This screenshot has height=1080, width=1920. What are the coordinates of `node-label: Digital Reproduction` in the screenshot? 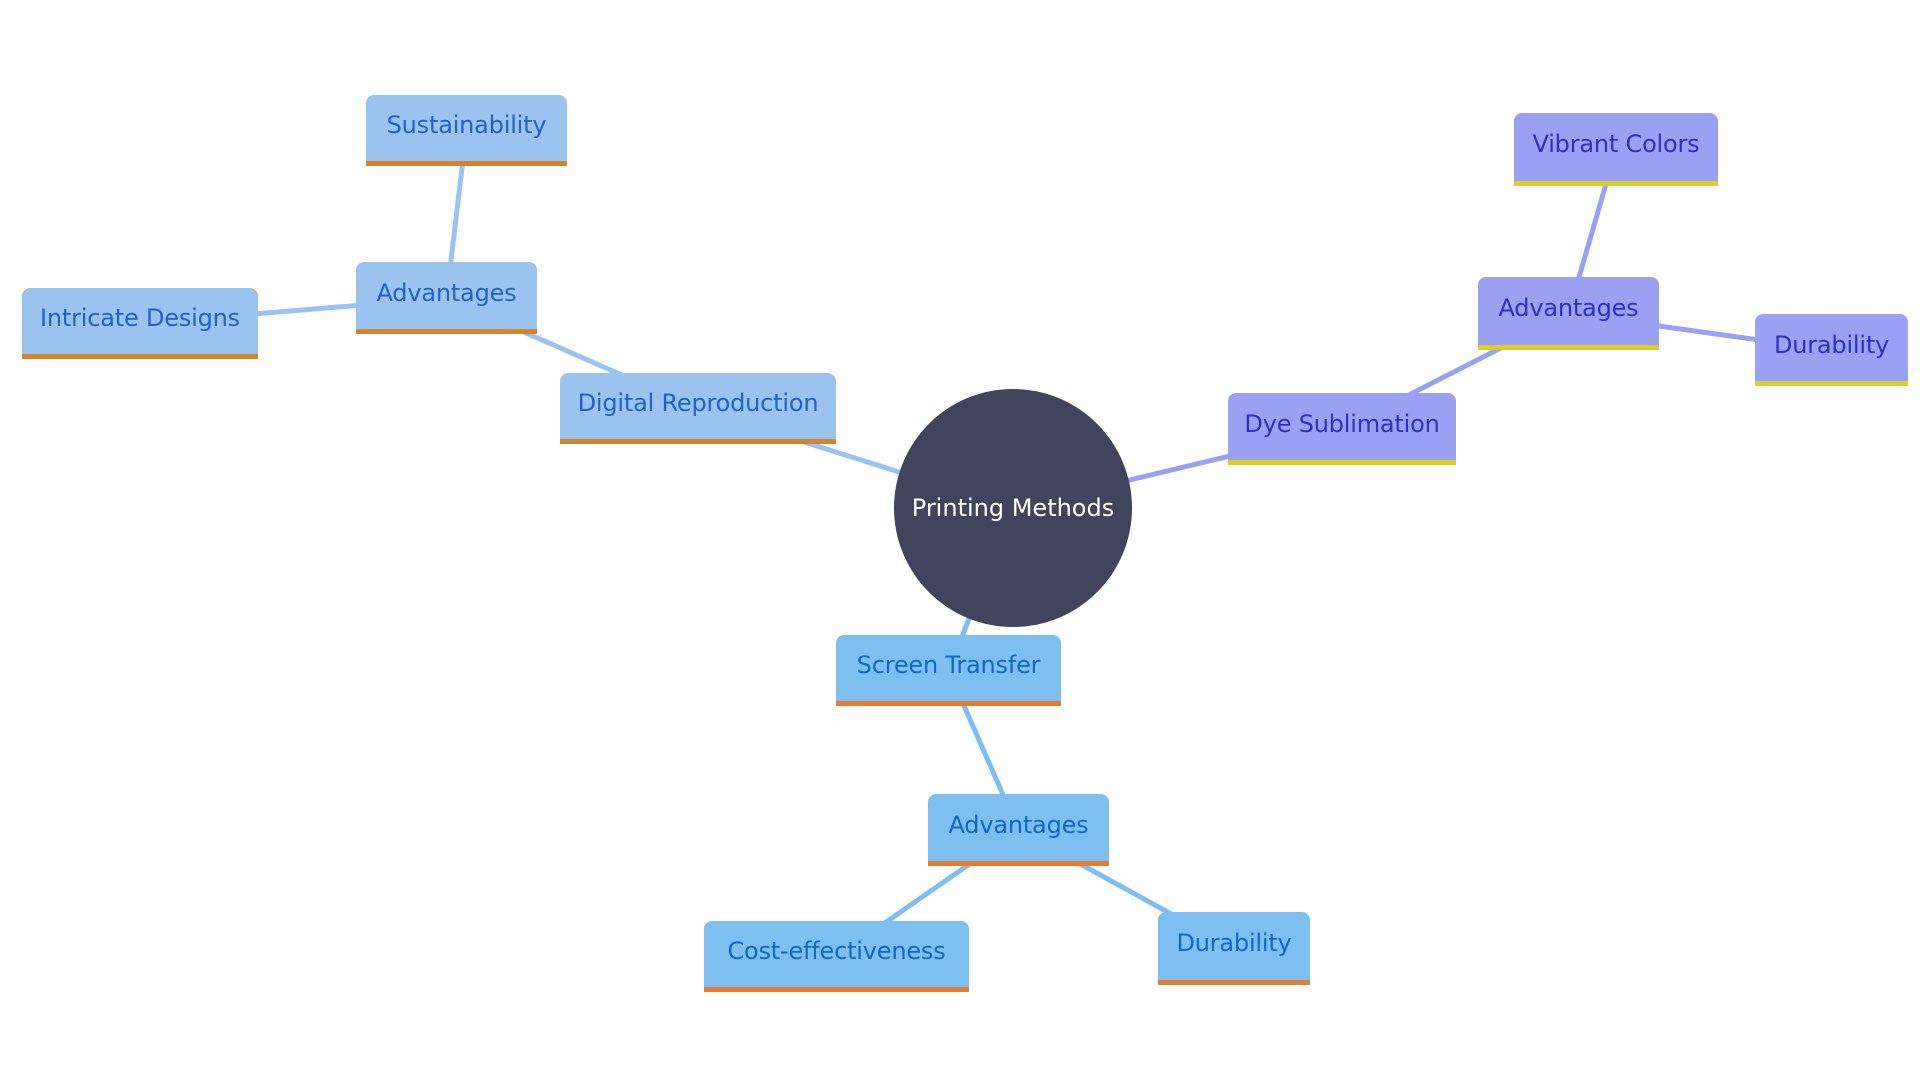 It's located at (698, 403).